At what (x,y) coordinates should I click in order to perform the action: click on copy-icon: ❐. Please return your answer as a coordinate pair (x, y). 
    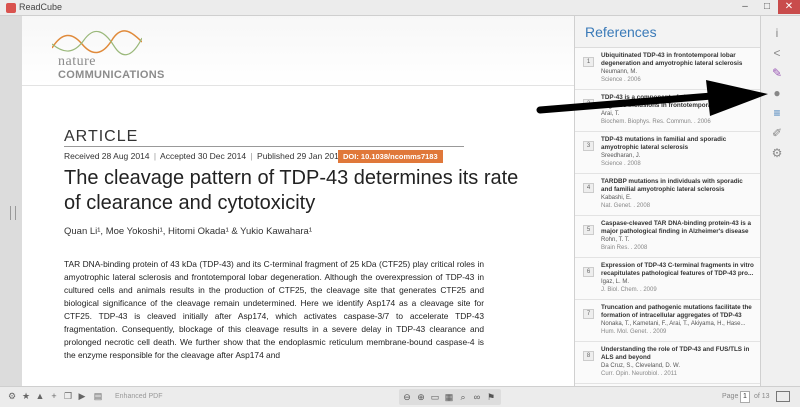
    Looking at the image, I should click on (68, 396).